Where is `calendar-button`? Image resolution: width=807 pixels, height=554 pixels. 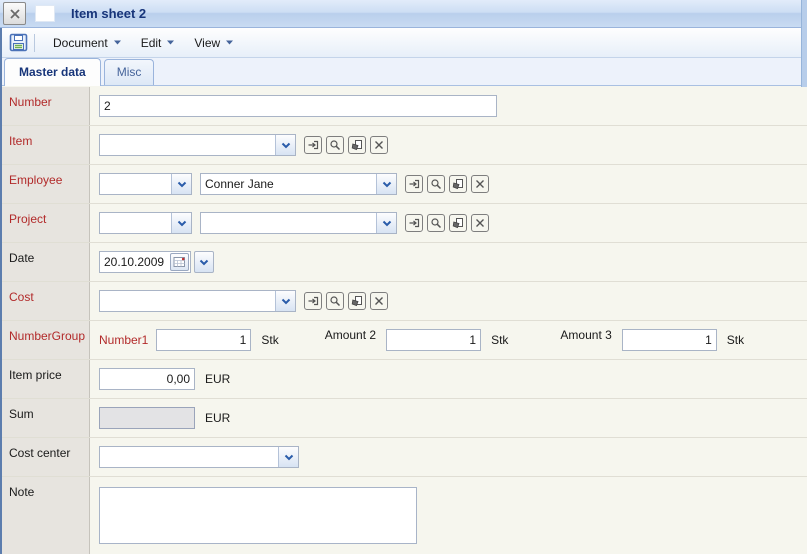
calendar-button is located at coordinates (179, 262).